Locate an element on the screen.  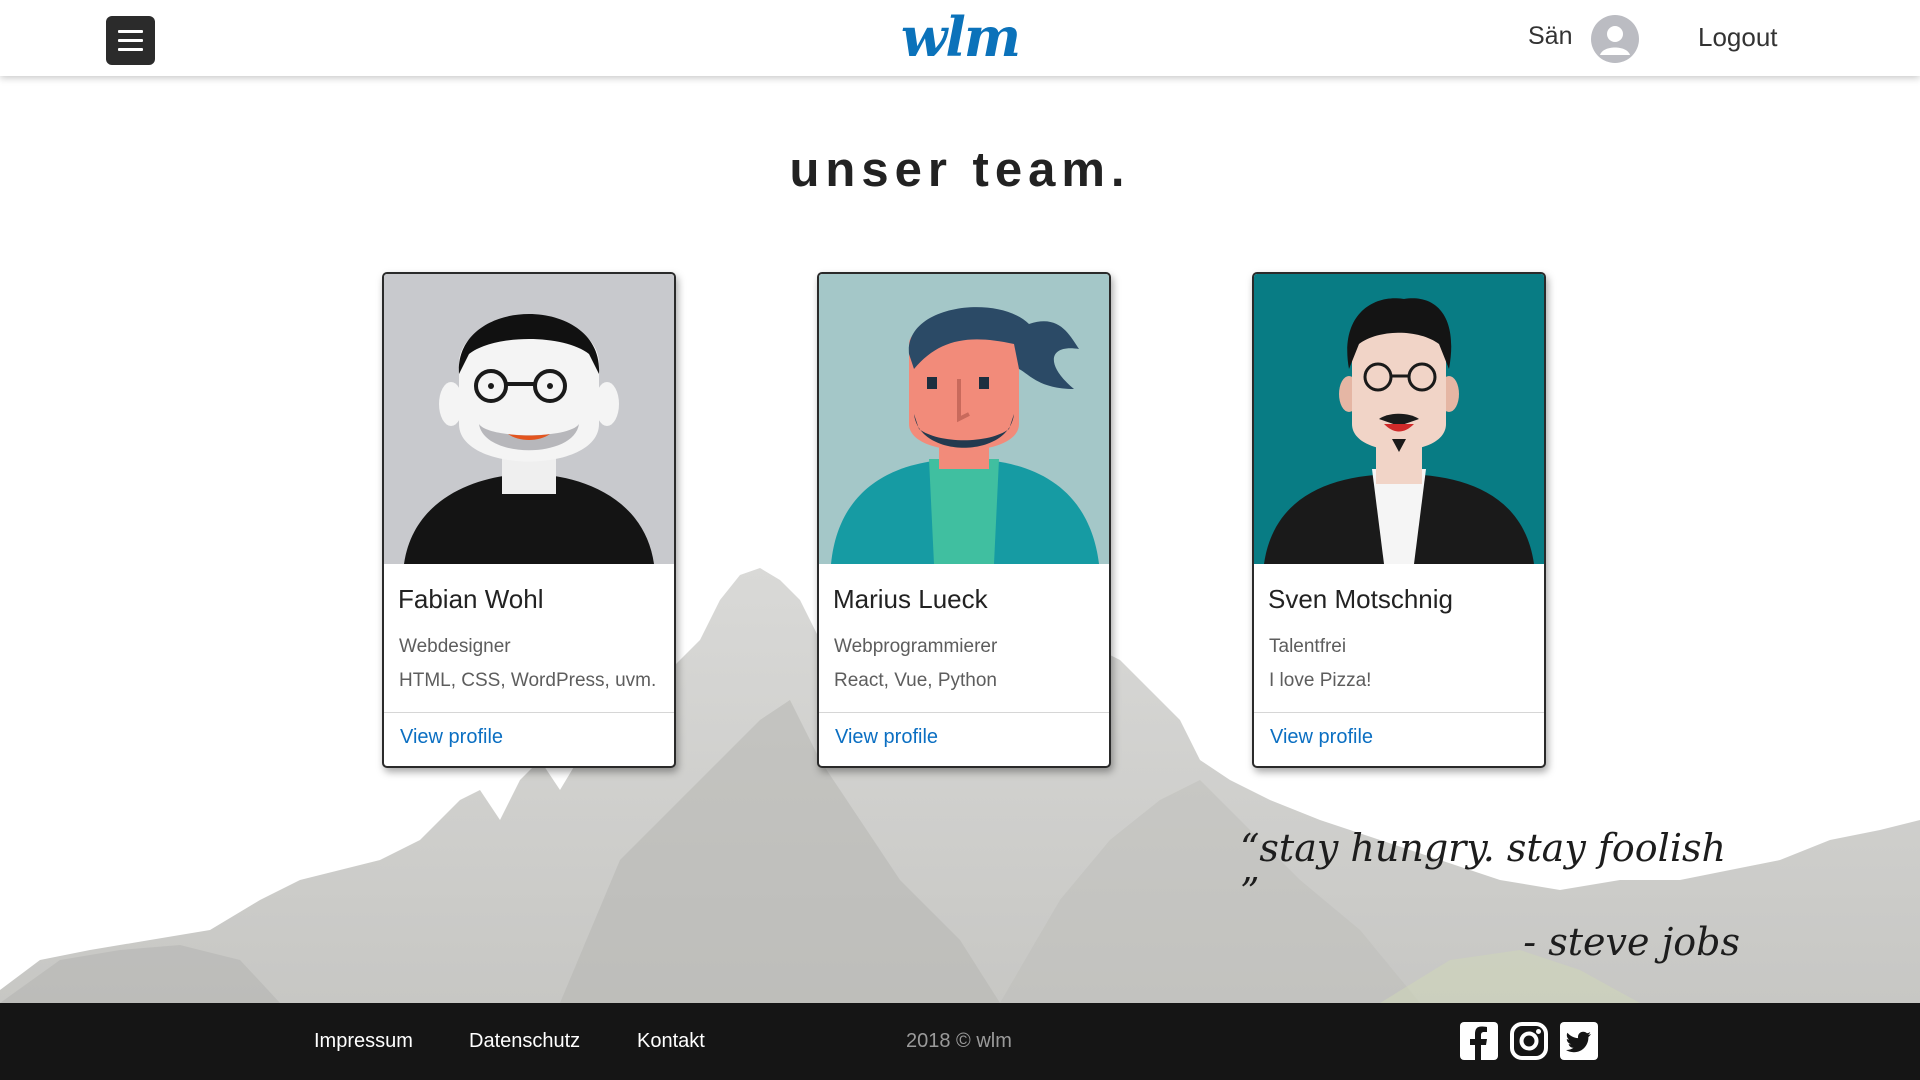
member-role: Webdesigner is located at coordinates (455, 646).